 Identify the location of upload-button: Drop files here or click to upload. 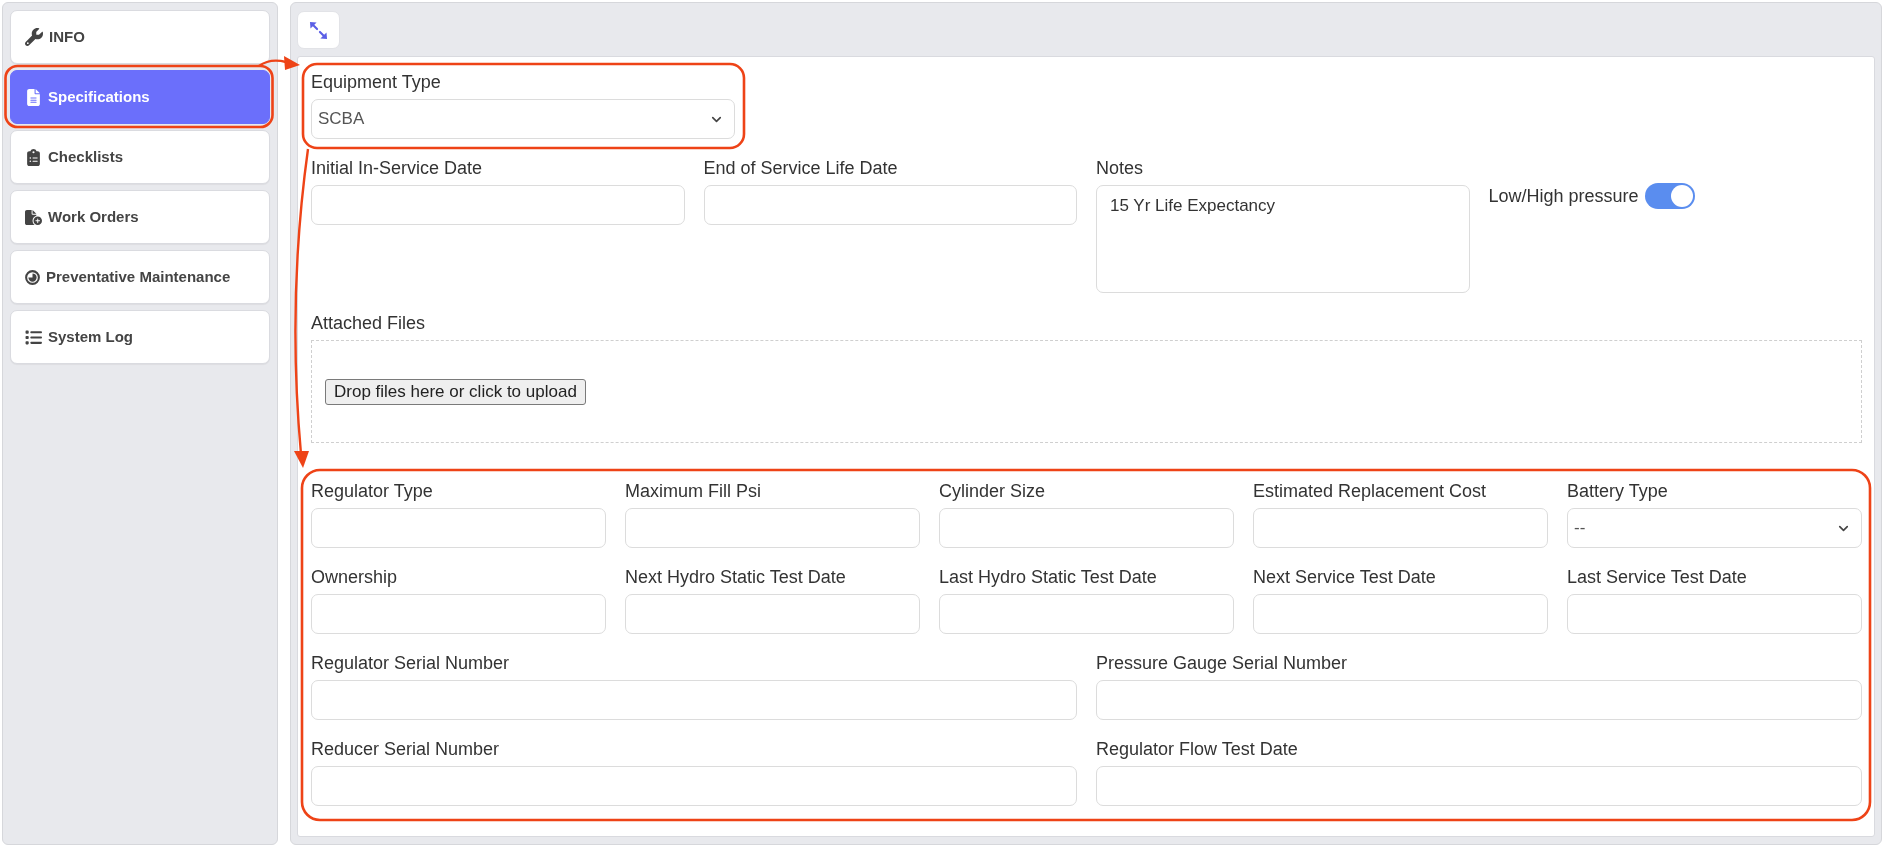
(455, 391).